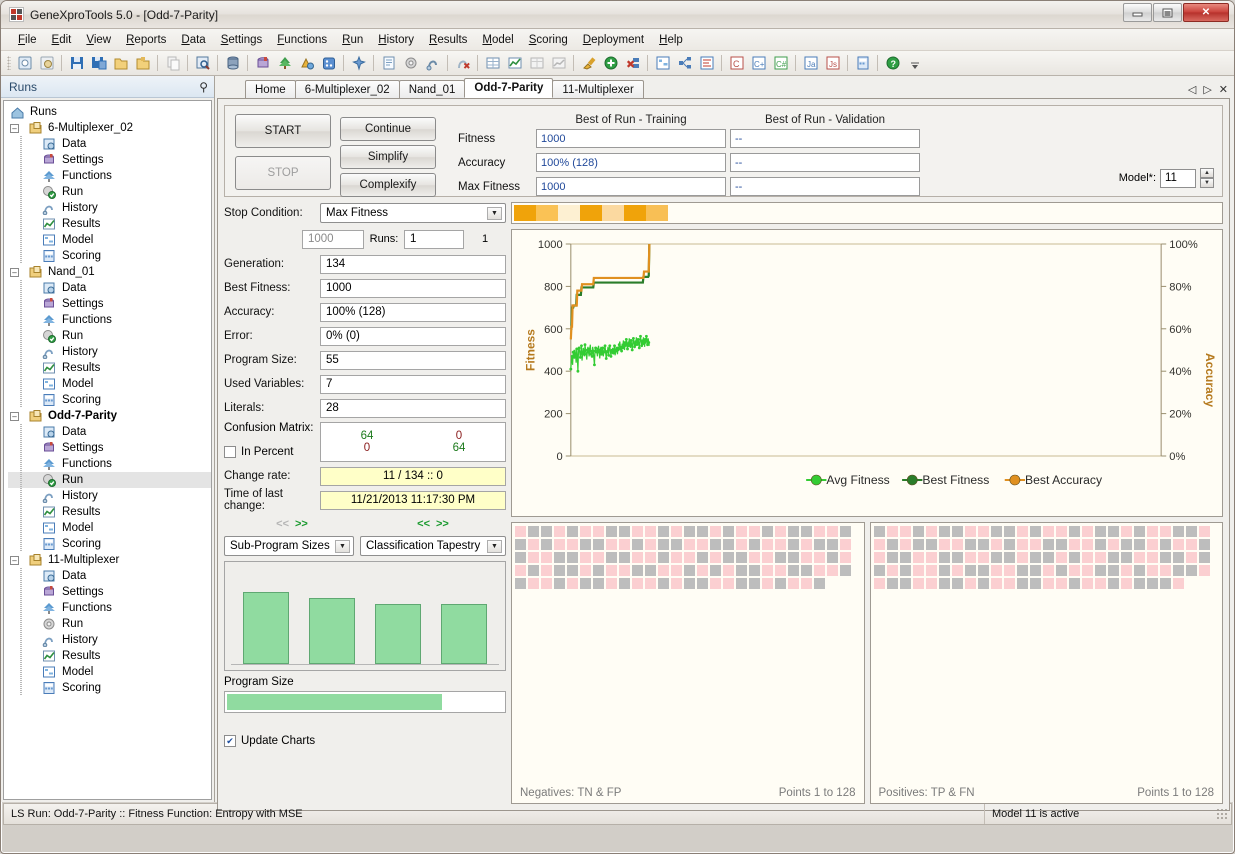 The height and width of the screenshot is (854, 1235). What do you see at coordinates (862, 63) in the screenshot?
I see `scoring-icon` at bounding box center [862, 63].